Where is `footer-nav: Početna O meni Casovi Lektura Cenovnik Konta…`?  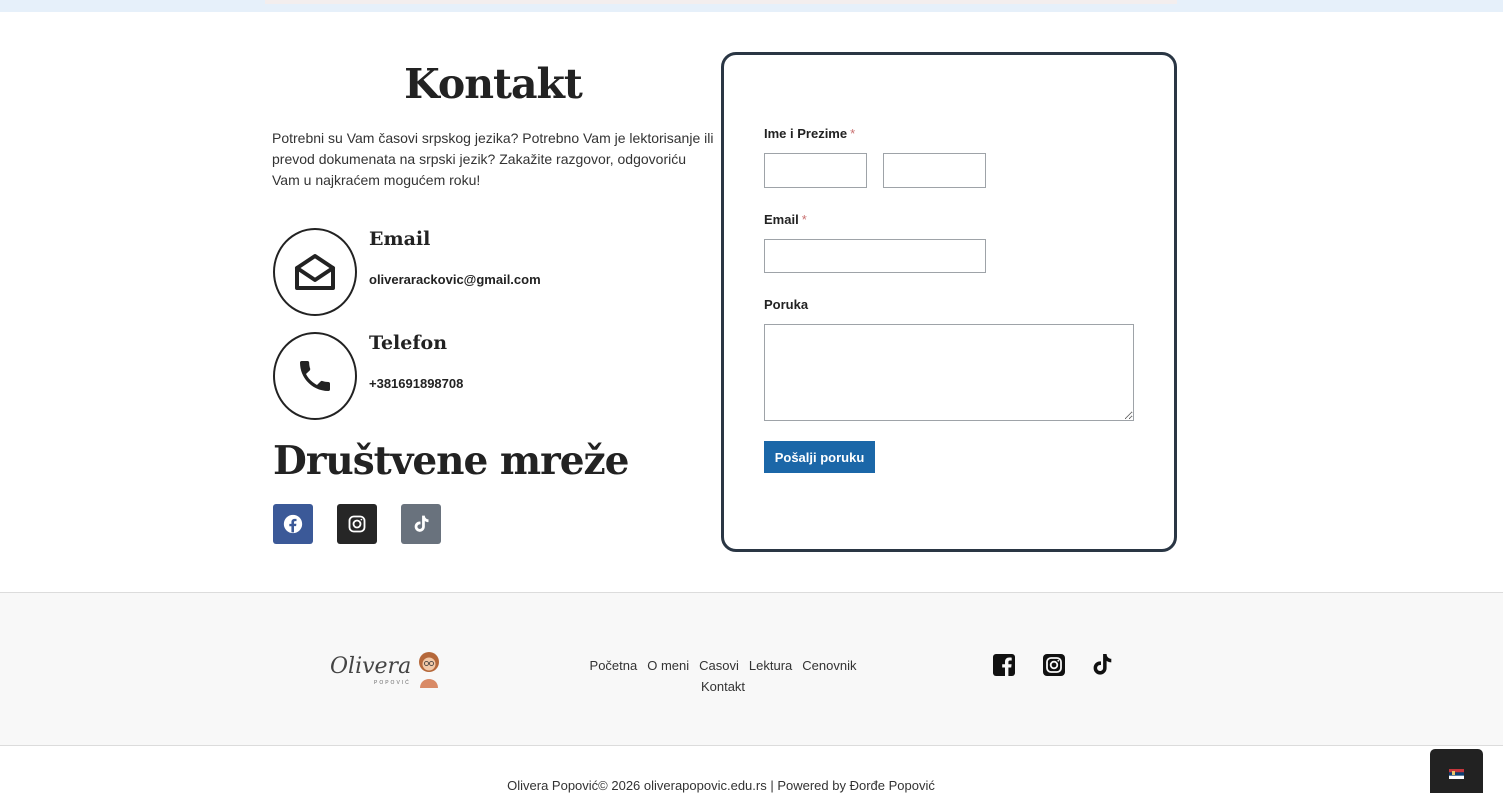
footer-nav: Početna O meni Casovi Lektura Cenovnik Konta… is located at coordinates (723, 676).